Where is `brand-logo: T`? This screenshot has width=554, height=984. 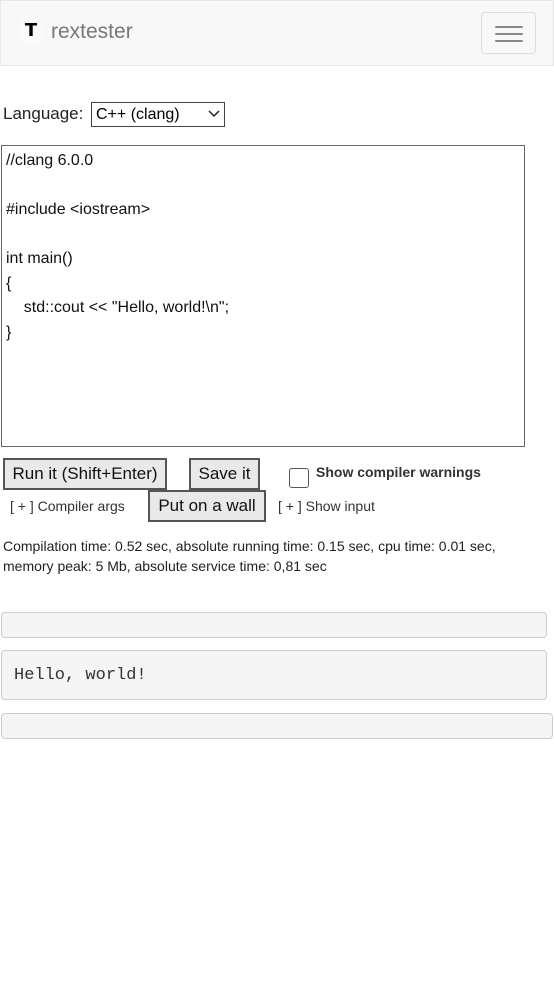 brand-logo: T is located at coordinates (31, 31).